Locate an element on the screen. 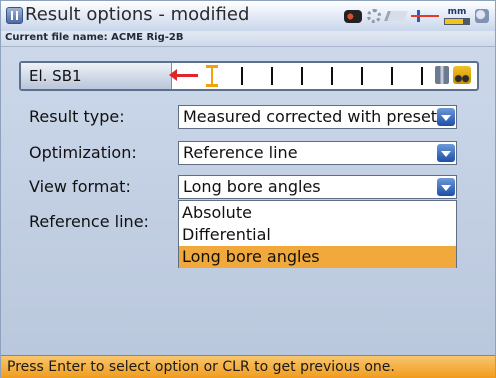 The width and height of the screenshot is (496, 378). tick-mark-active is located at coordinates (212, 76).